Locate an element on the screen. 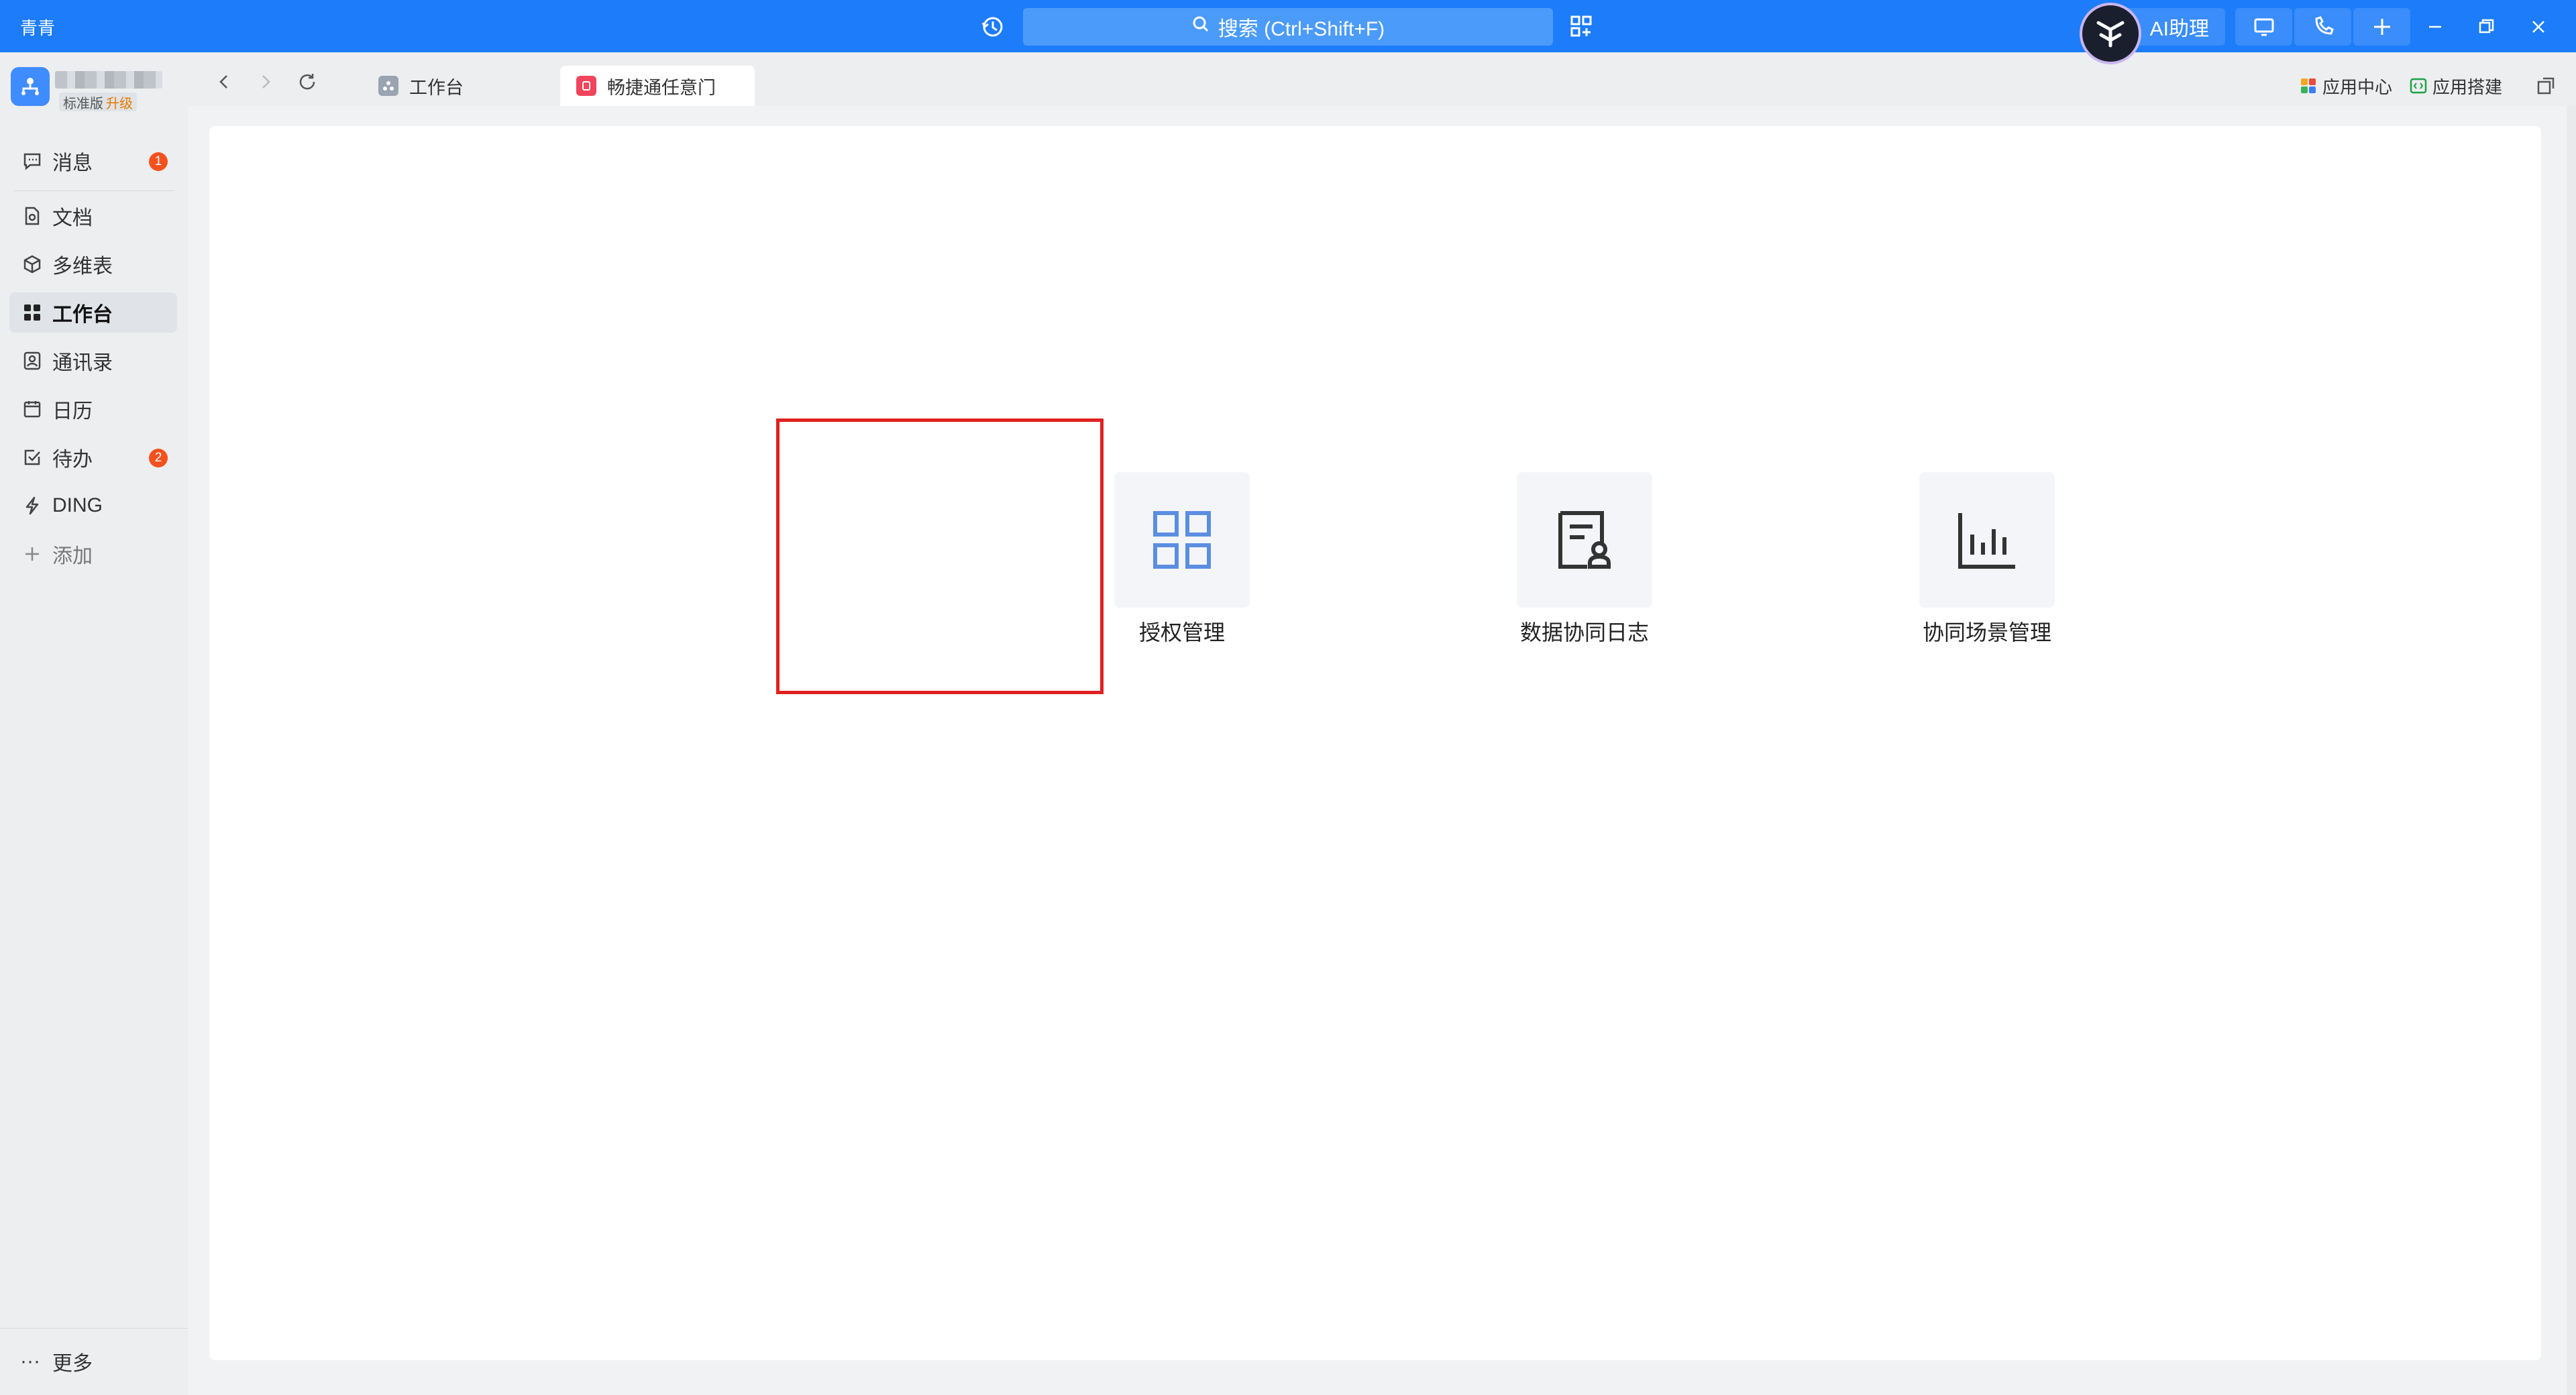  unread-badge: 1 is located at coordinates (158, 161).